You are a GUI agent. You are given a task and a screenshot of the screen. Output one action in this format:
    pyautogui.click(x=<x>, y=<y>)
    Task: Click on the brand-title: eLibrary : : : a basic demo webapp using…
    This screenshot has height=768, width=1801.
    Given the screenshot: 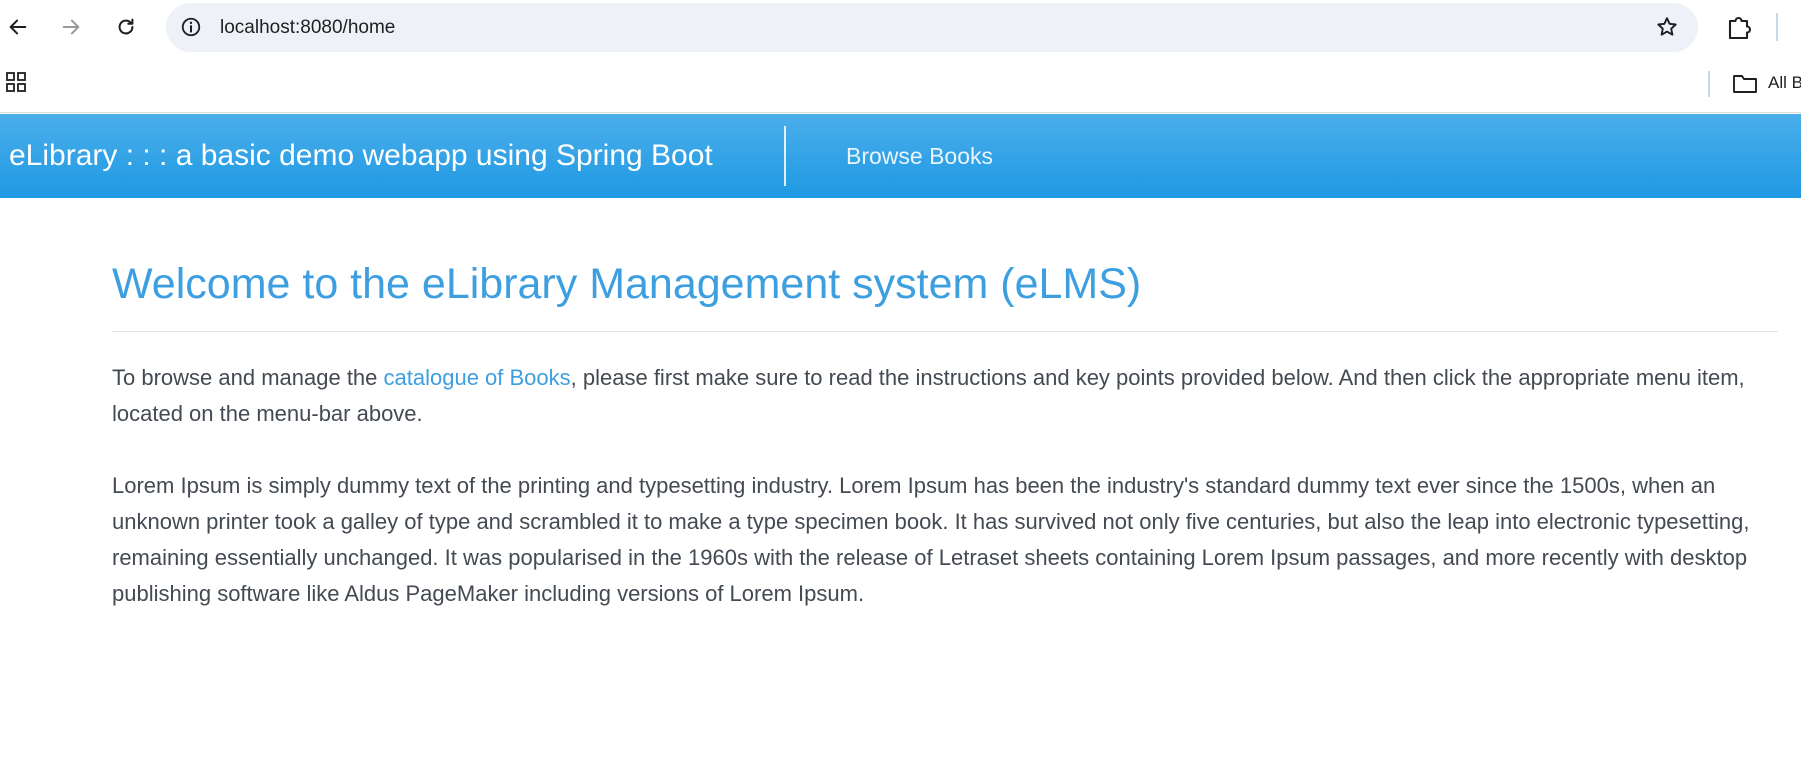 What is the action you would take?
    pyautogui.click(x=361, y=156)
    